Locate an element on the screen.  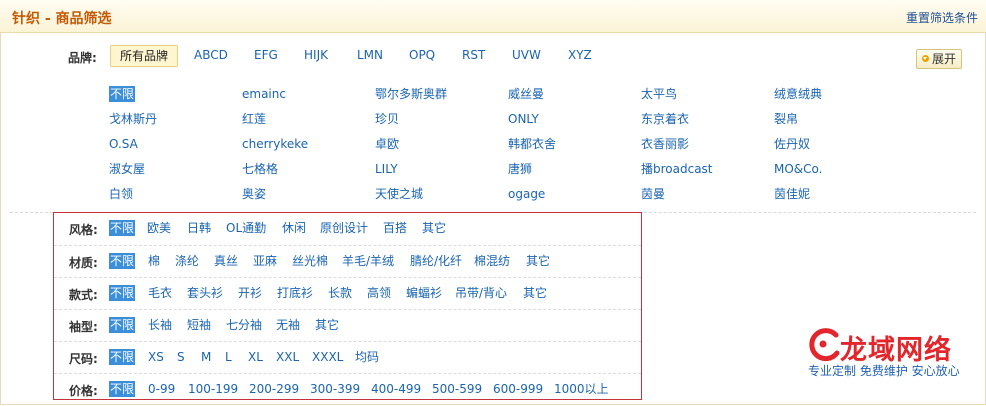
filter-option-price: 600-999 is located at coordinates (518, 389).